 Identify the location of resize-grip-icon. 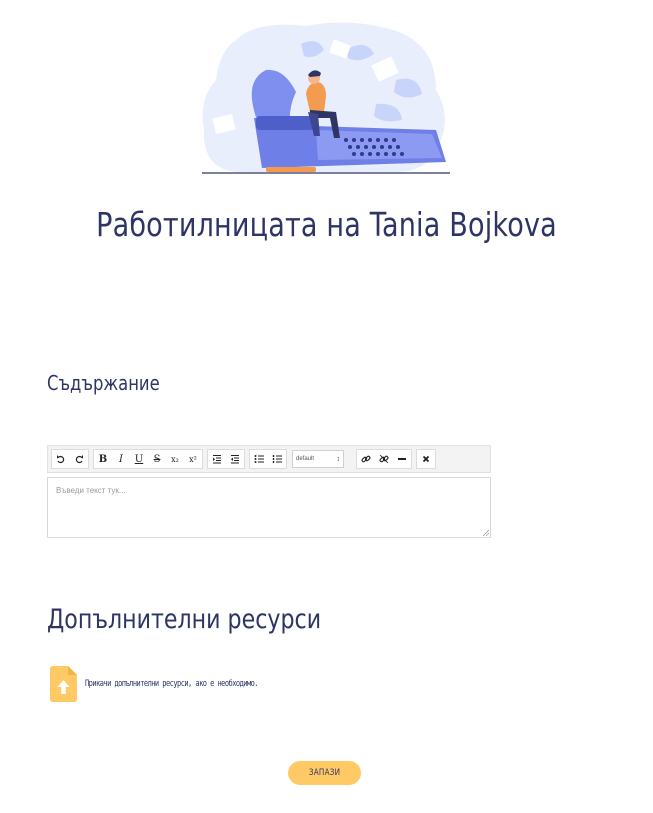
(486, 533).